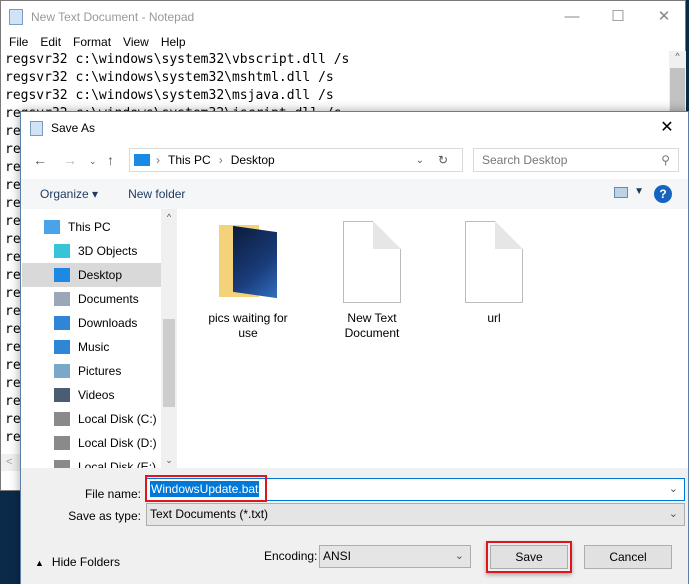 This screenshot has width=689, height=584. What do you see at coordinates (113, 17) in the screenshot?
I see `notepad-title: New Text Document - Notepad` at bounding box center [113, 17].